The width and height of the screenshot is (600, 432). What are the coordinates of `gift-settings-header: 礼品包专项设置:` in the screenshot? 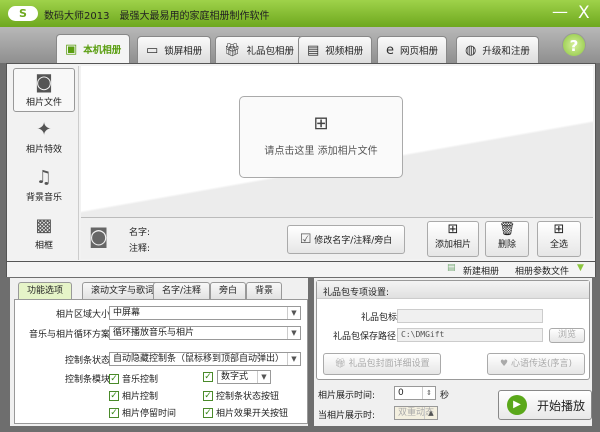 It's located at (453, 290).